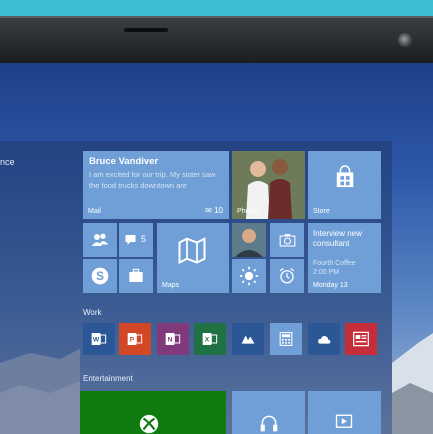 This screenshot has width=433, height=434. Describe the element at coordinates (132, 340) in the screenshot. I see `svg-text: P` at that location.